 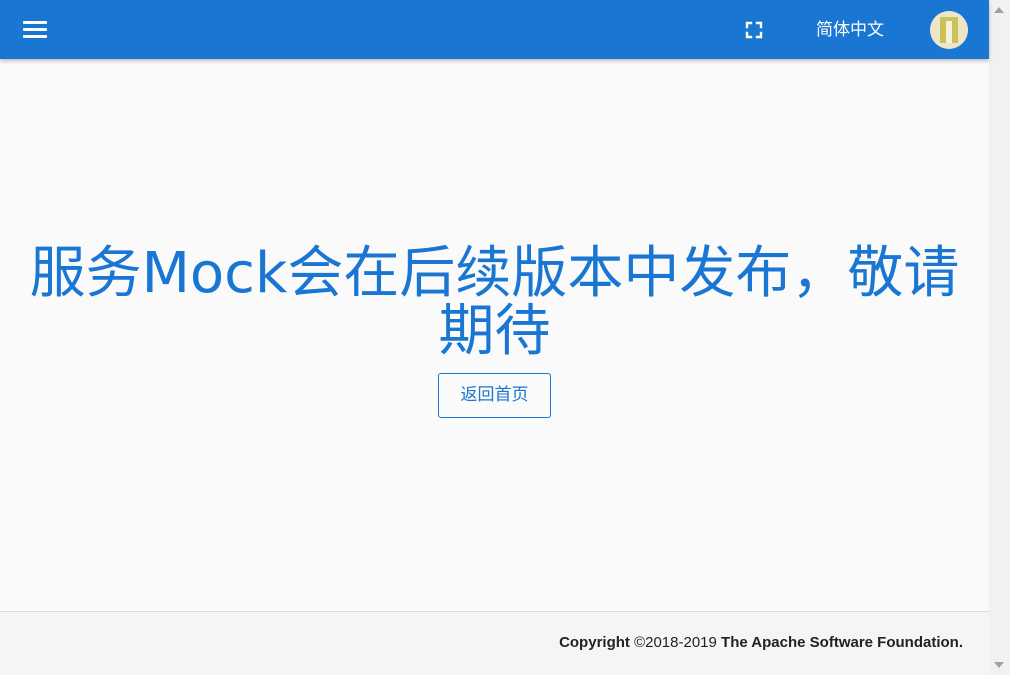 I want to click on top-toolbar: 简体中文, so click(x=494, y=29).